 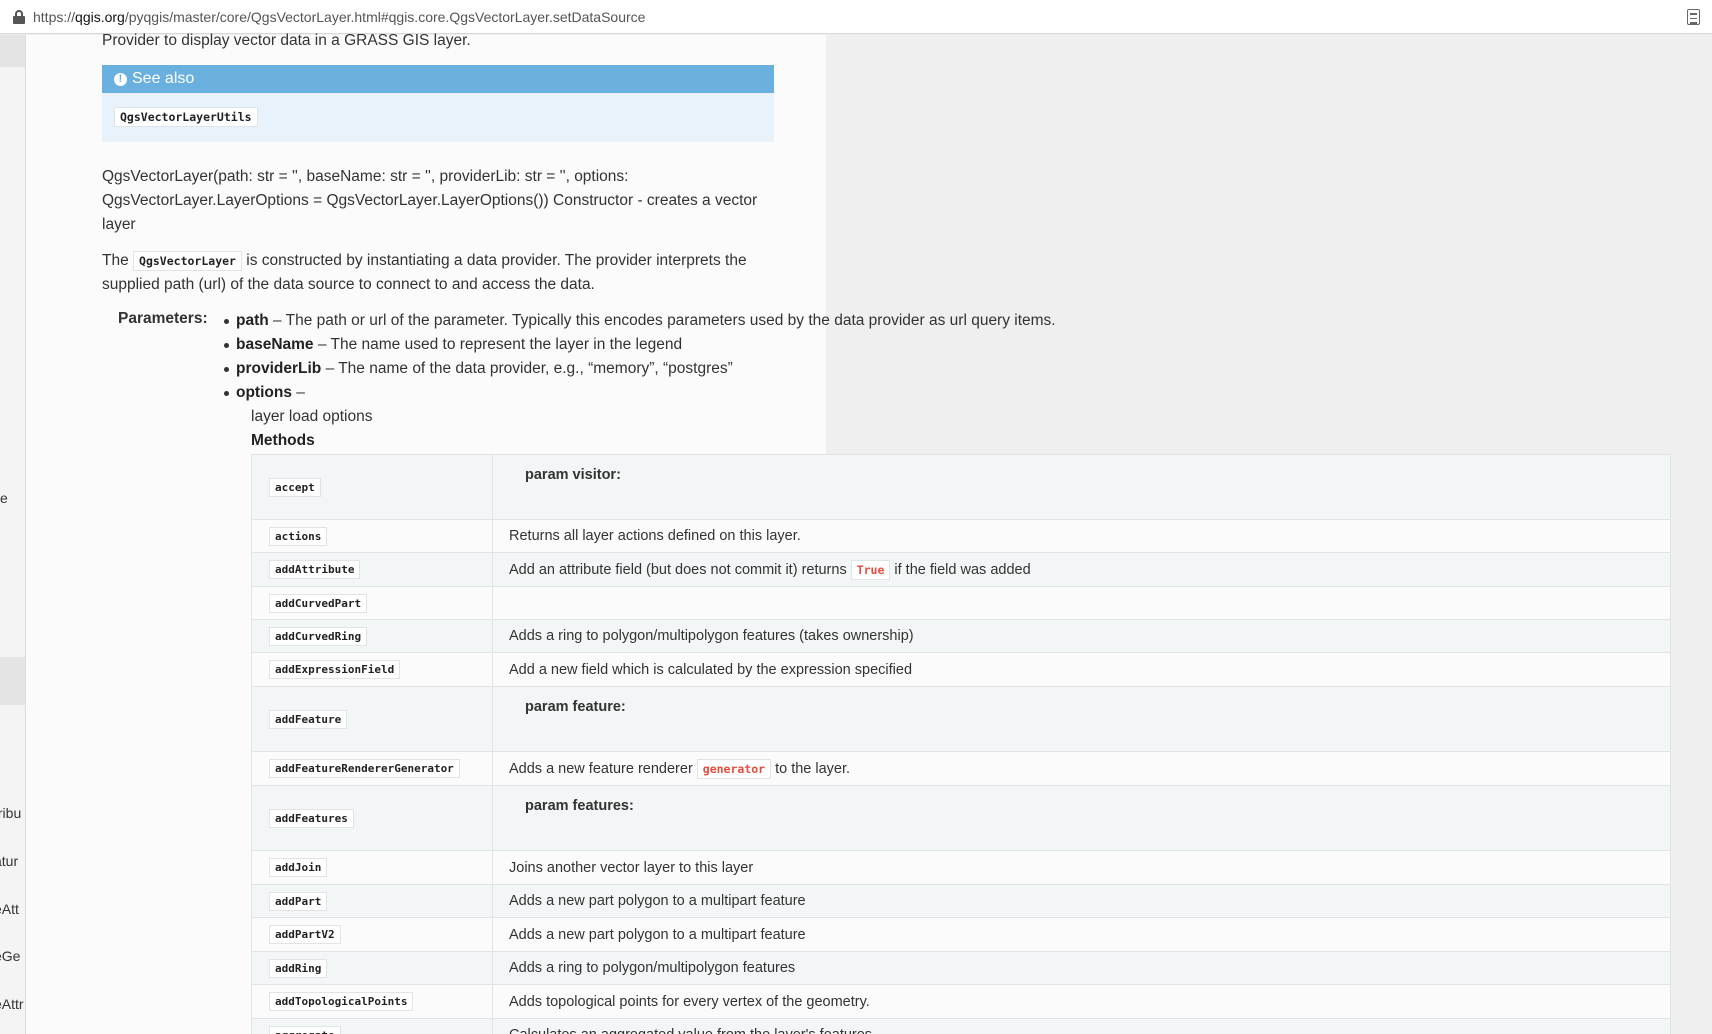 What do you see at coordinates (1082, 487) in the screenshot?
I see `method-description: param visitor:` at bounding box center [1082, 487].